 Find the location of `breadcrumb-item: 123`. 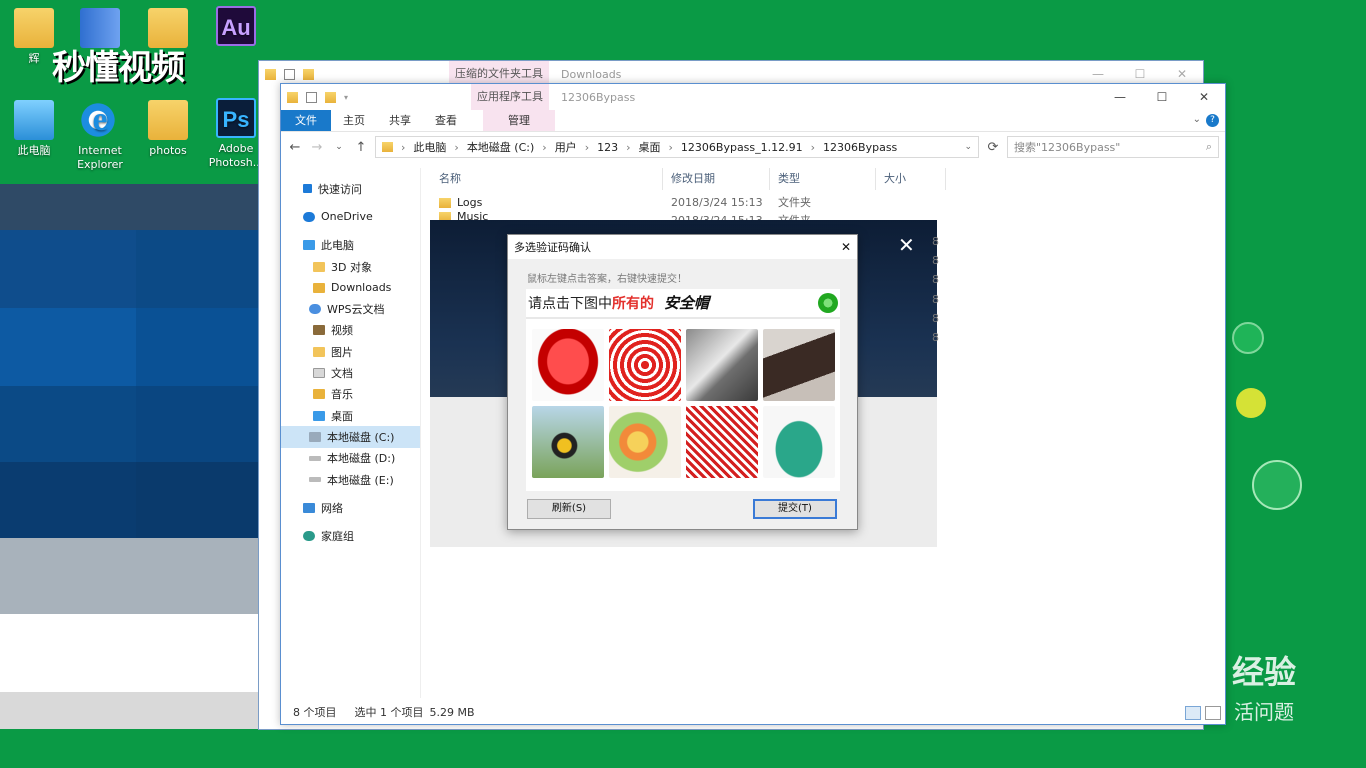

breadcrumb-item: 123 is located at coordinates (607, 147).